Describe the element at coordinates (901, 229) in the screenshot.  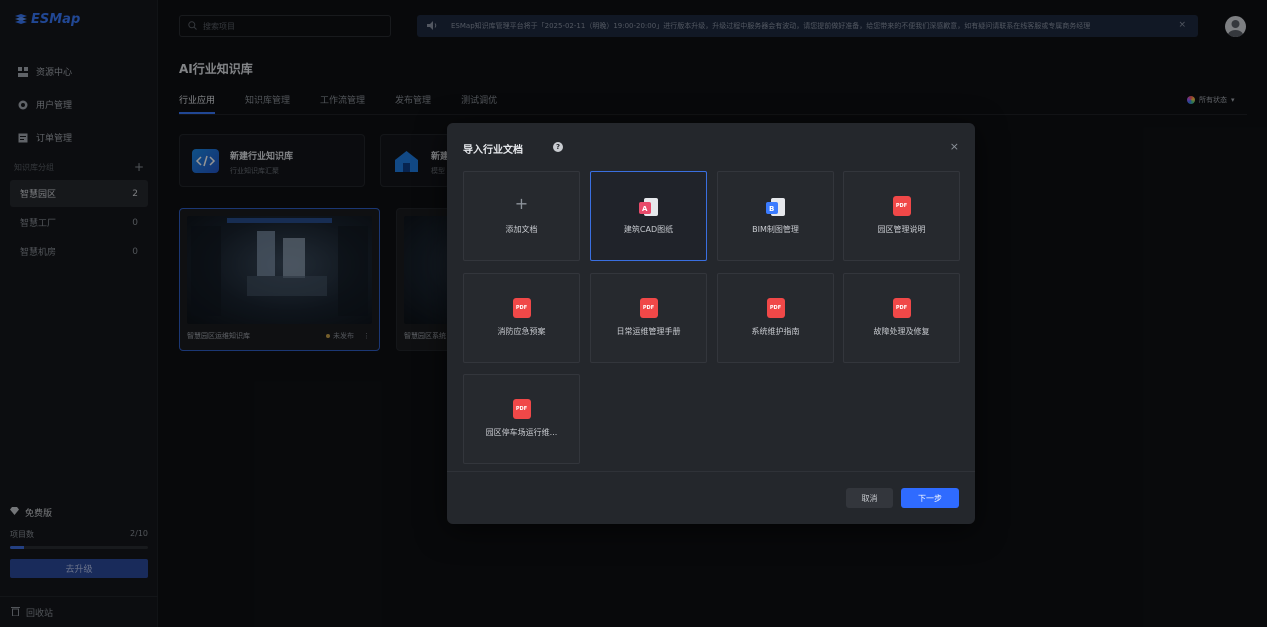
I see `tile-label: 园区管理说明` at that location.